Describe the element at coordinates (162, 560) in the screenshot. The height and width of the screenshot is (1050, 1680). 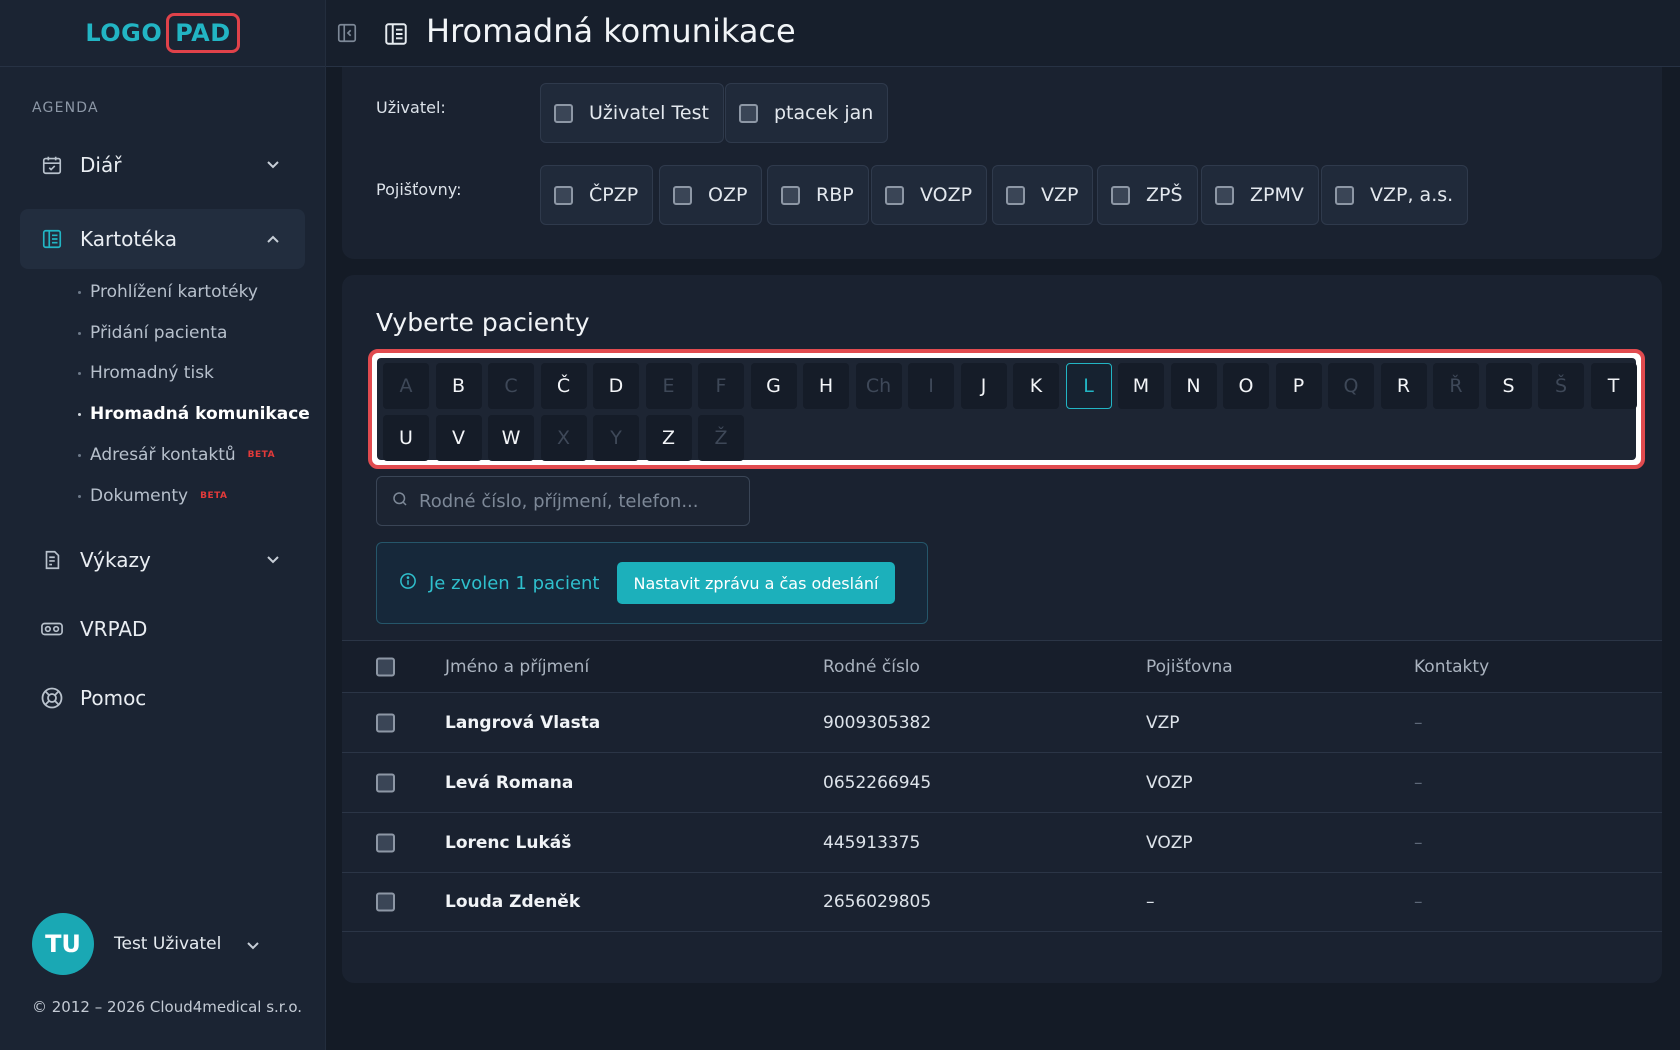
I see `sidebar-item-vykazy: Výkazy` at that location.